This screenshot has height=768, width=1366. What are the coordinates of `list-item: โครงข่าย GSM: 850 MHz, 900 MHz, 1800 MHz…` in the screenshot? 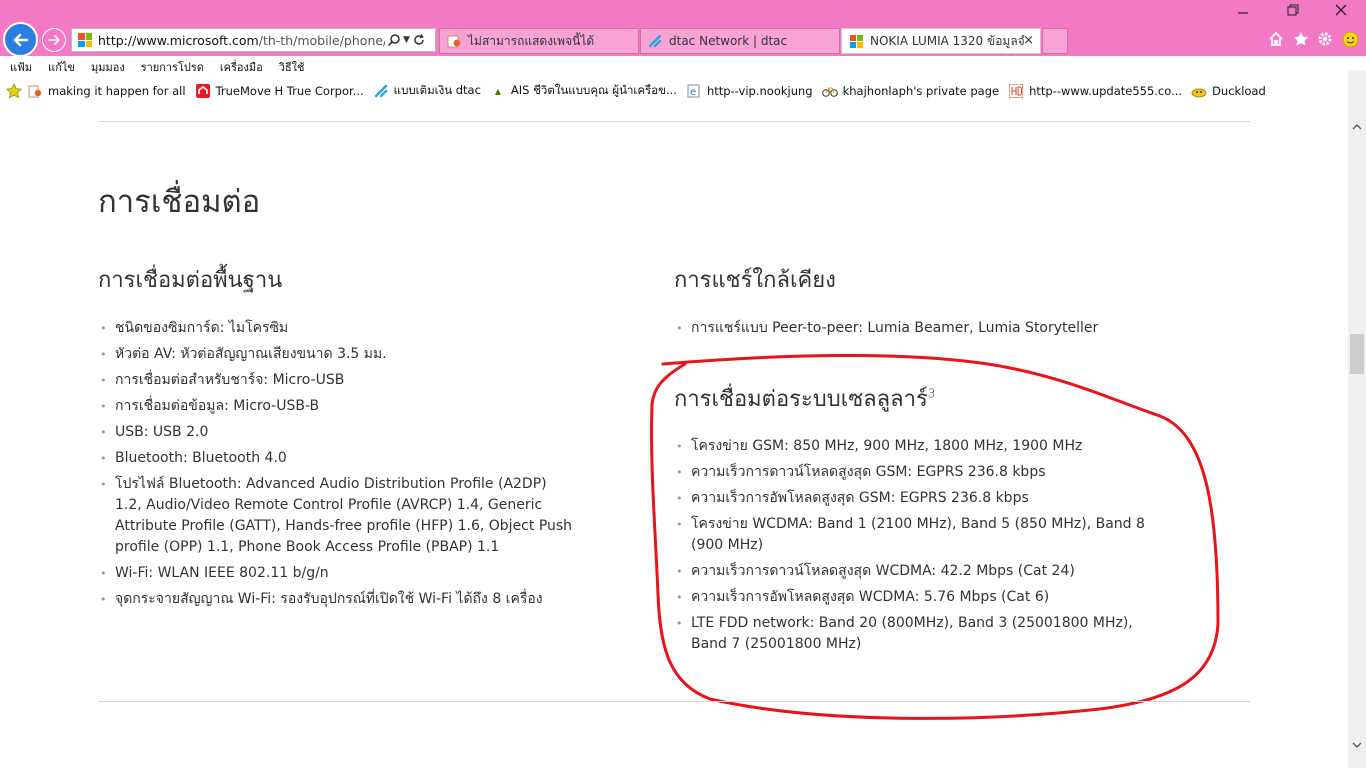 It's located at (915, 446).